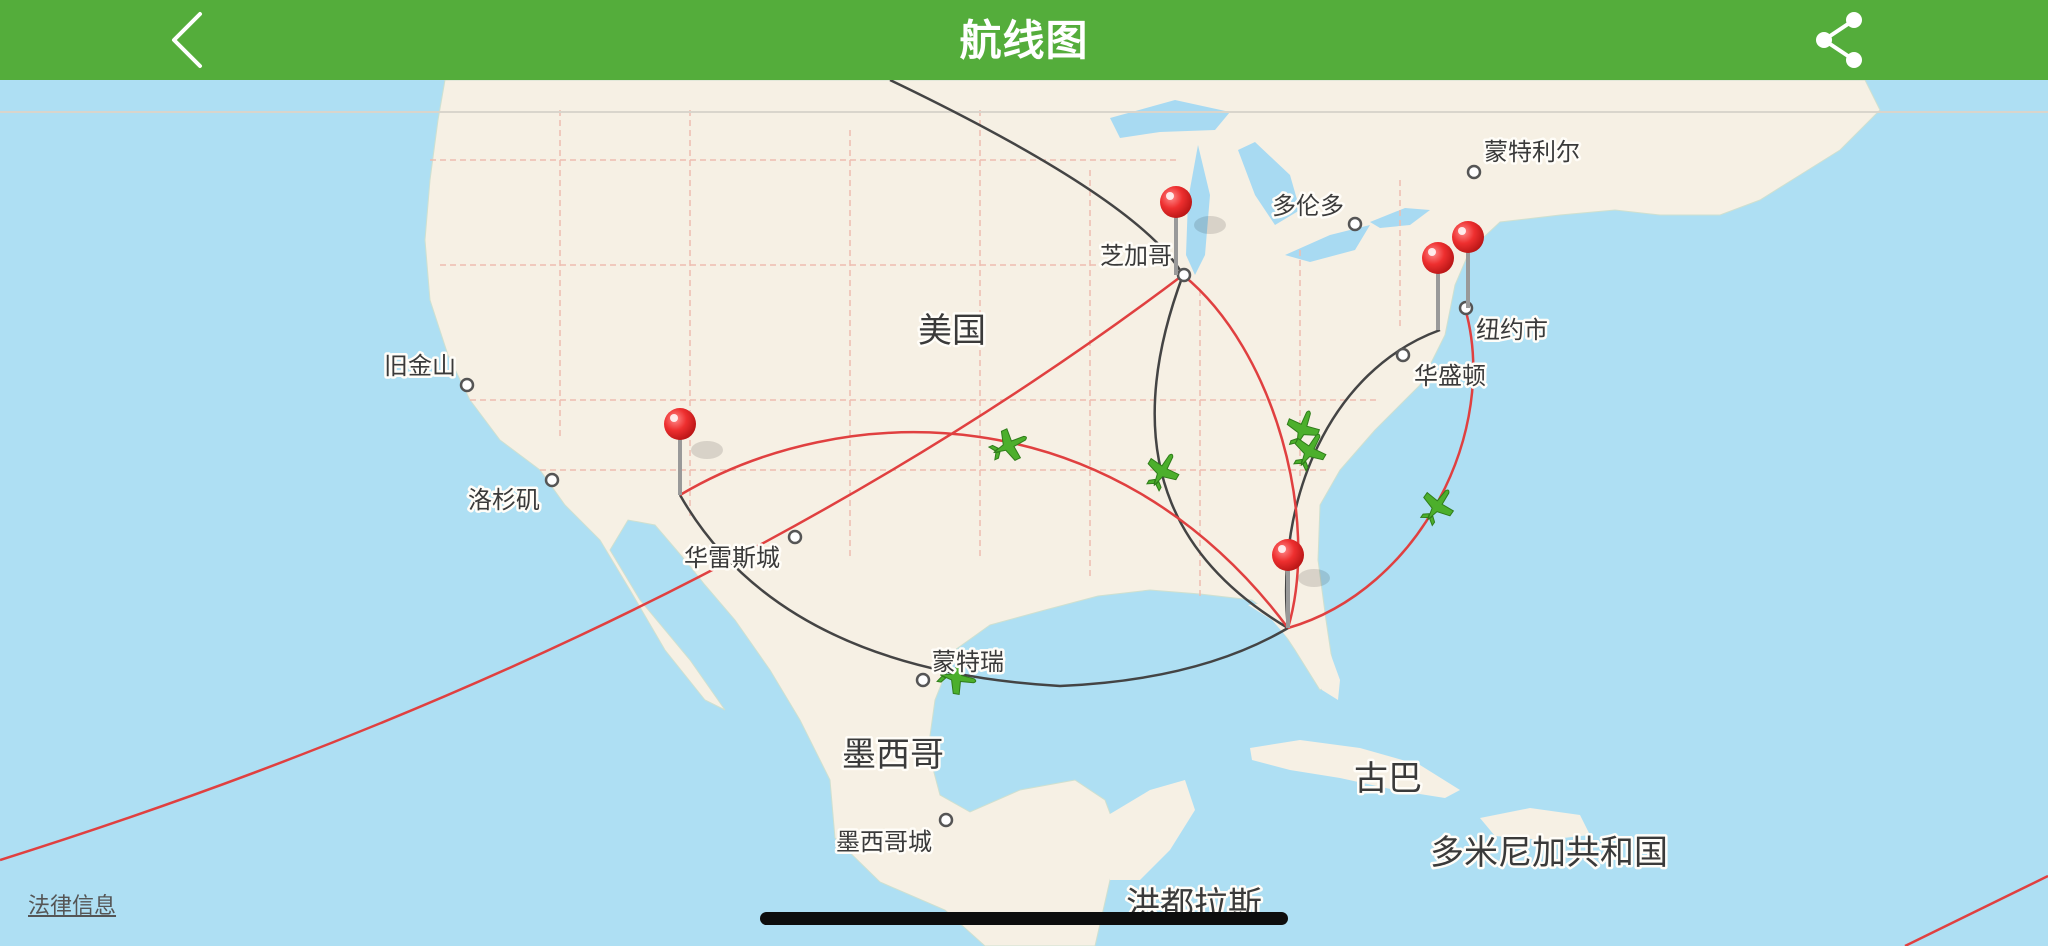 The image size is (2048, 946). Describe the element at coordinates (884, 842) in the screenshot. I see `city-label: 墨西哥城` at that location.